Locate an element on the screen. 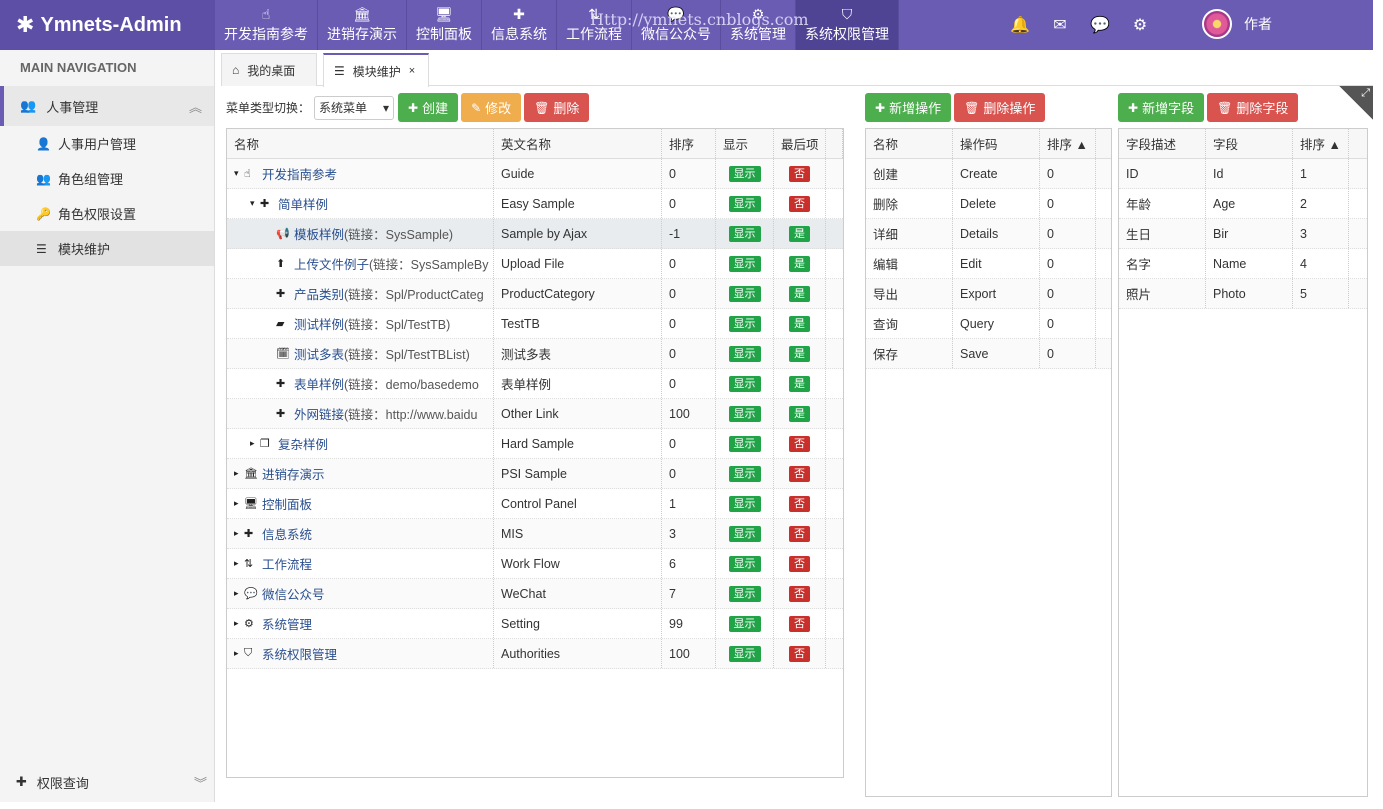 The image size is (1383, 809). table-row: 详细 Details 0 is located at coordinates (988, 234).